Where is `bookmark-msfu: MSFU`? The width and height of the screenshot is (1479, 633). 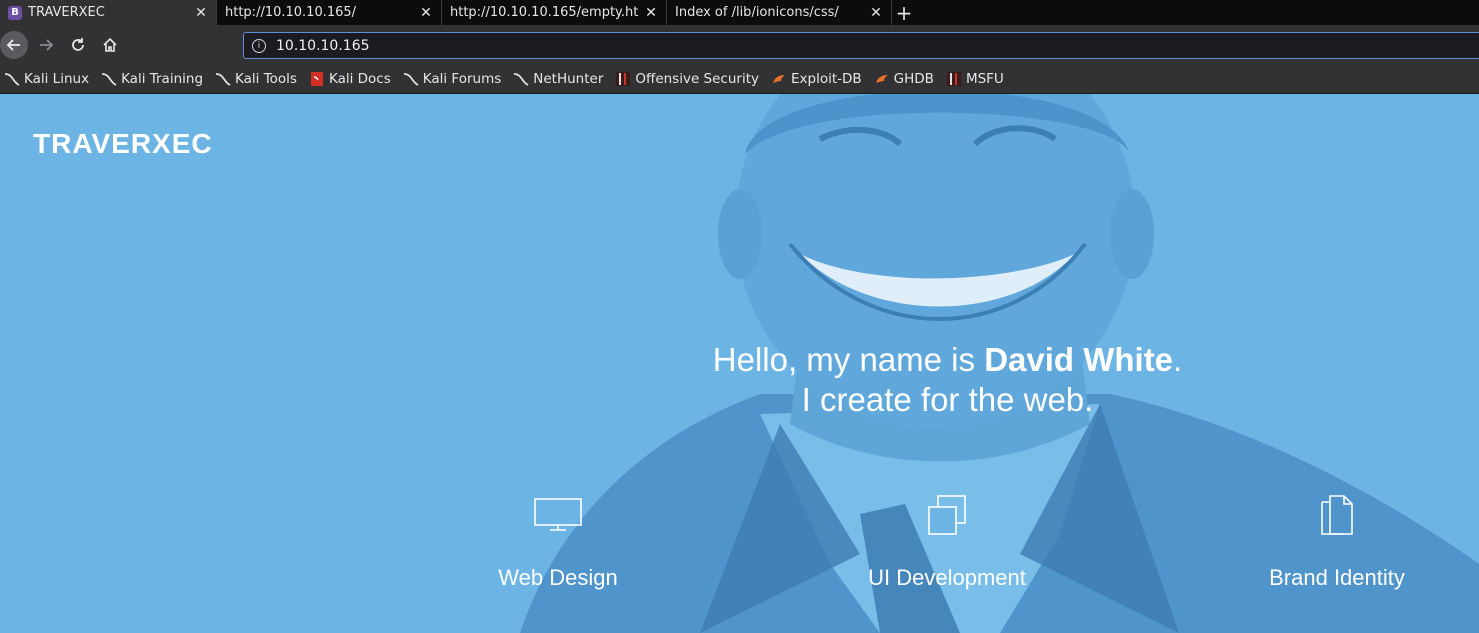 bookmark-msfu: MSFU is located at coordinates (975, 79).